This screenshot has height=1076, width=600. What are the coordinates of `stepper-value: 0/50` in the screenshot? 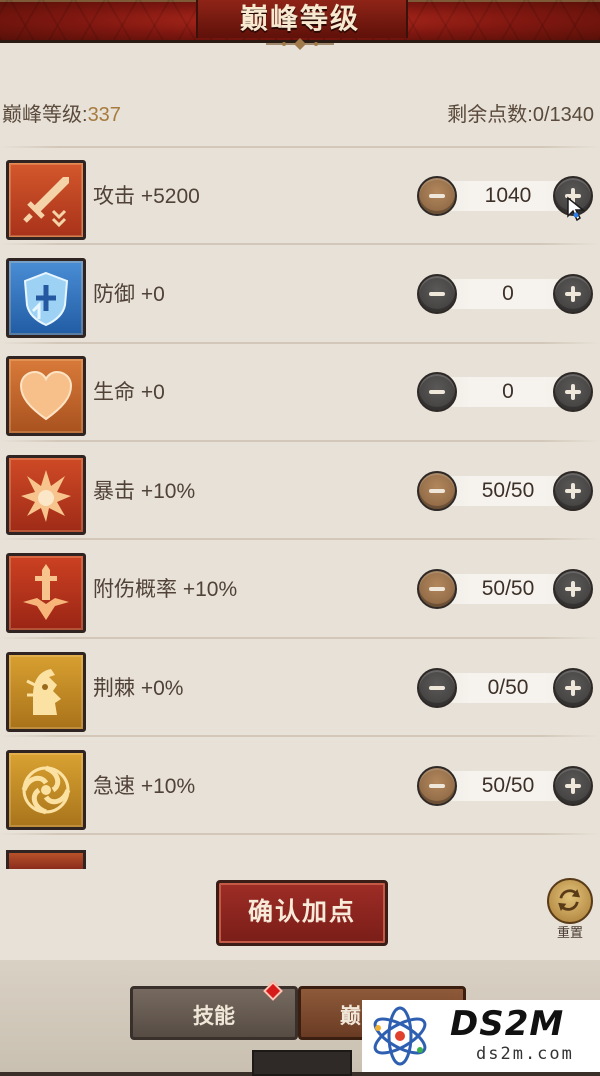 It's located at (508, 687).